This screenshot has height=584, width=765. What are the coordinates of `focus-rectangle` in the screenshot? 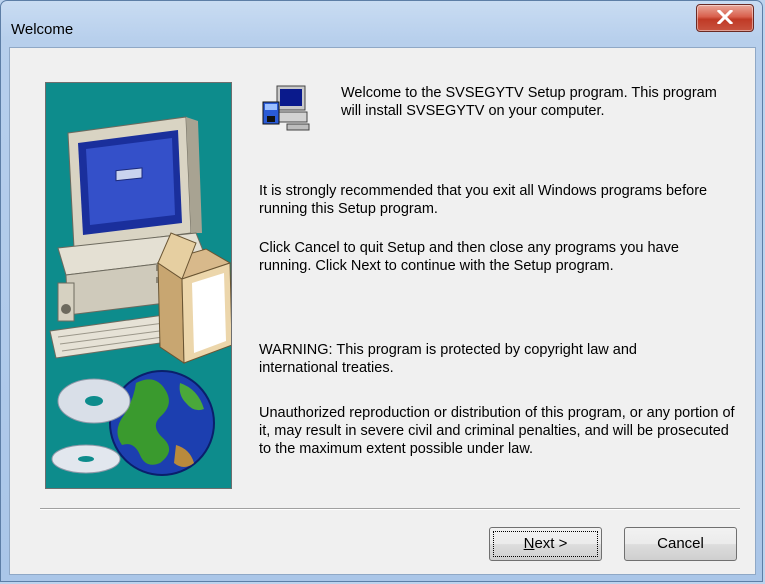 It's located at (545, 544).